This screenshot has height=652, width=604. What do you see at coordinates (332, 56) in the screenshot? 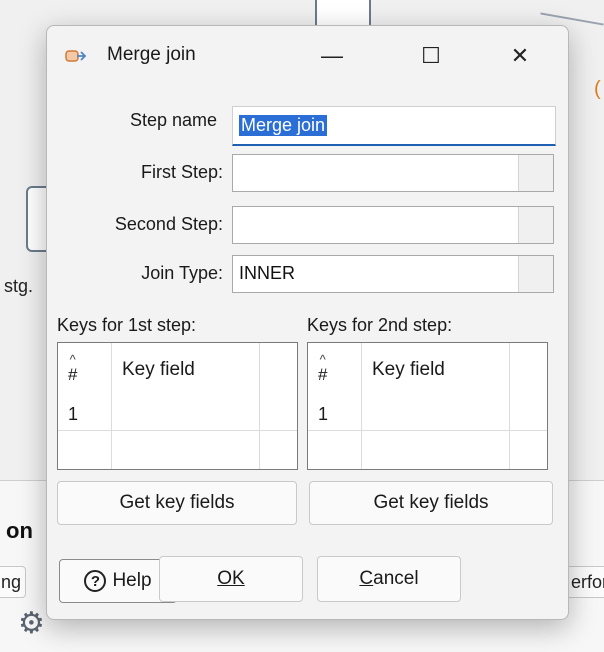
I see `minimize-button: —` at bounding box center [332, 56].